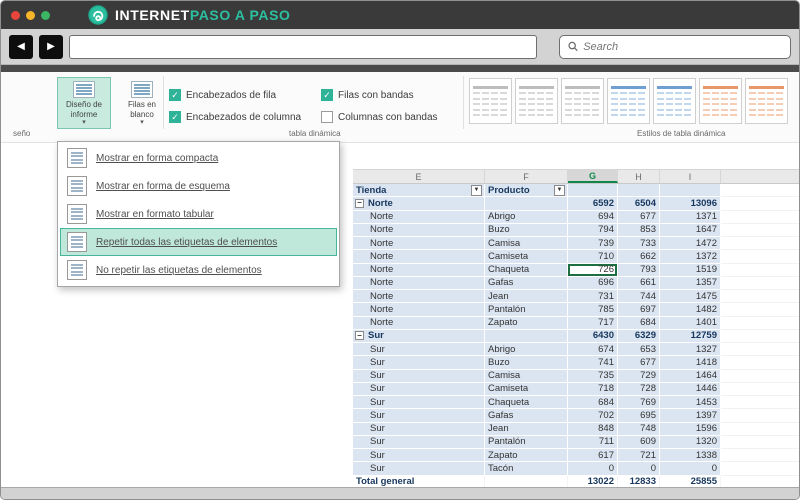 Image resolution: width=800 pixels, height=500 pixels. I want to click on cell-value: 1647, so click(690, 230).